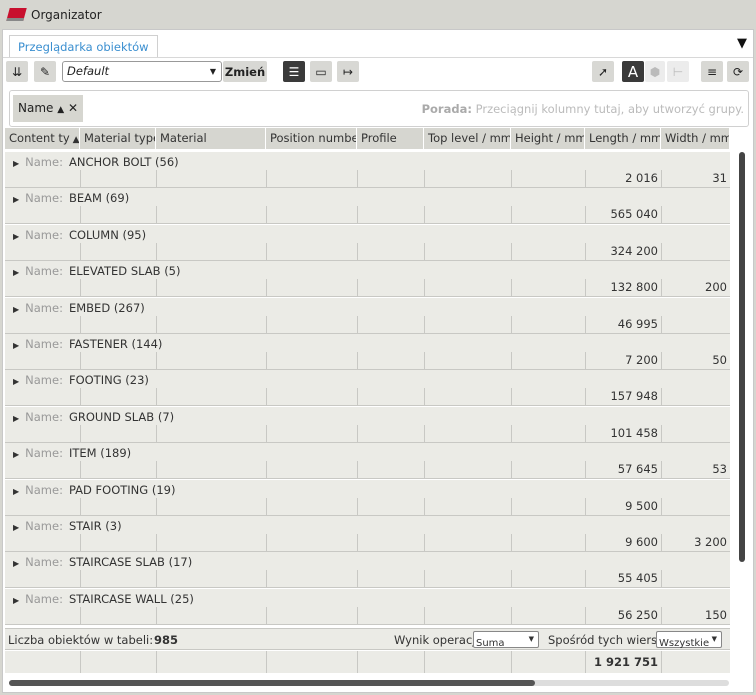 Image resolution: width=756 pixels, height=695 pixels. Describe the element at coordinates (367, 534) in the screenshot. I see `group-row: ▶ Name: STAIR (3) 9 600 3 200` at that location.